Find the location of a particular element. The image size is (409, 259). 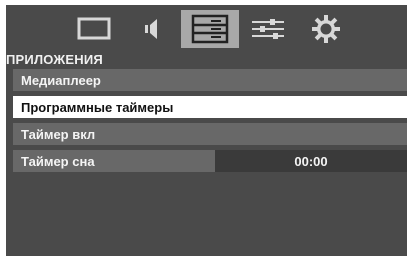

sleep-timer-value: 00:00 is located at coordinates (311, 161).